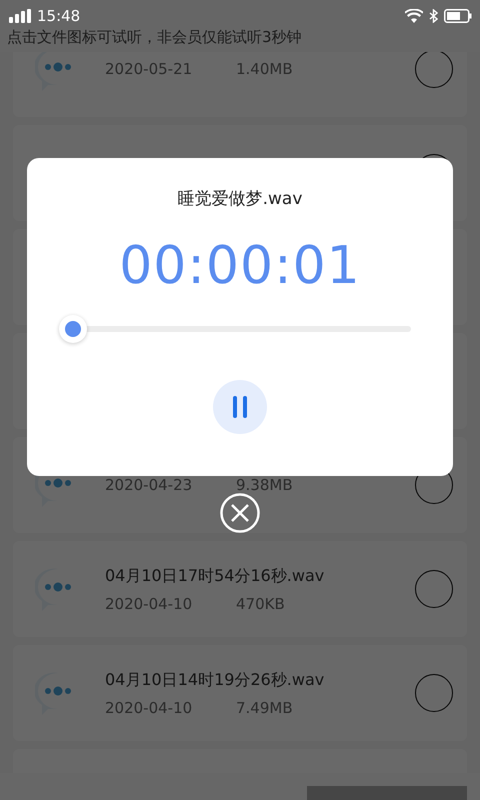 The width and height of the screenshot is (480, 800). I want to click on track-title: 睡觉爱做梦.wav, so click(240, 199).